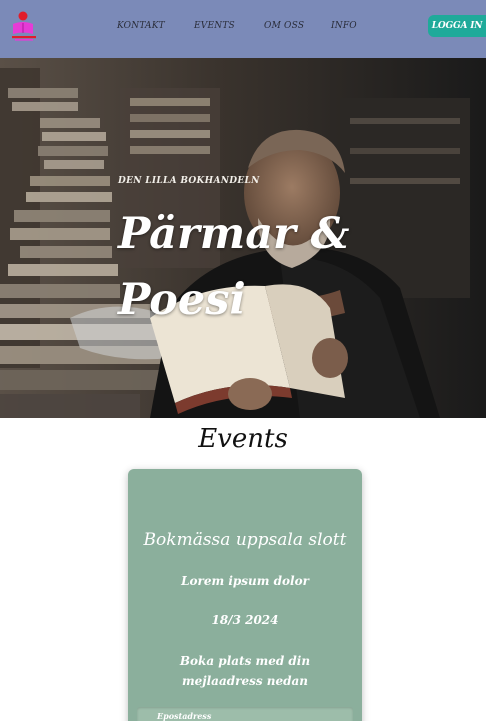 The image size is (486, 721). I want to click on login-button: LOGGA IN, so click(457, 26).